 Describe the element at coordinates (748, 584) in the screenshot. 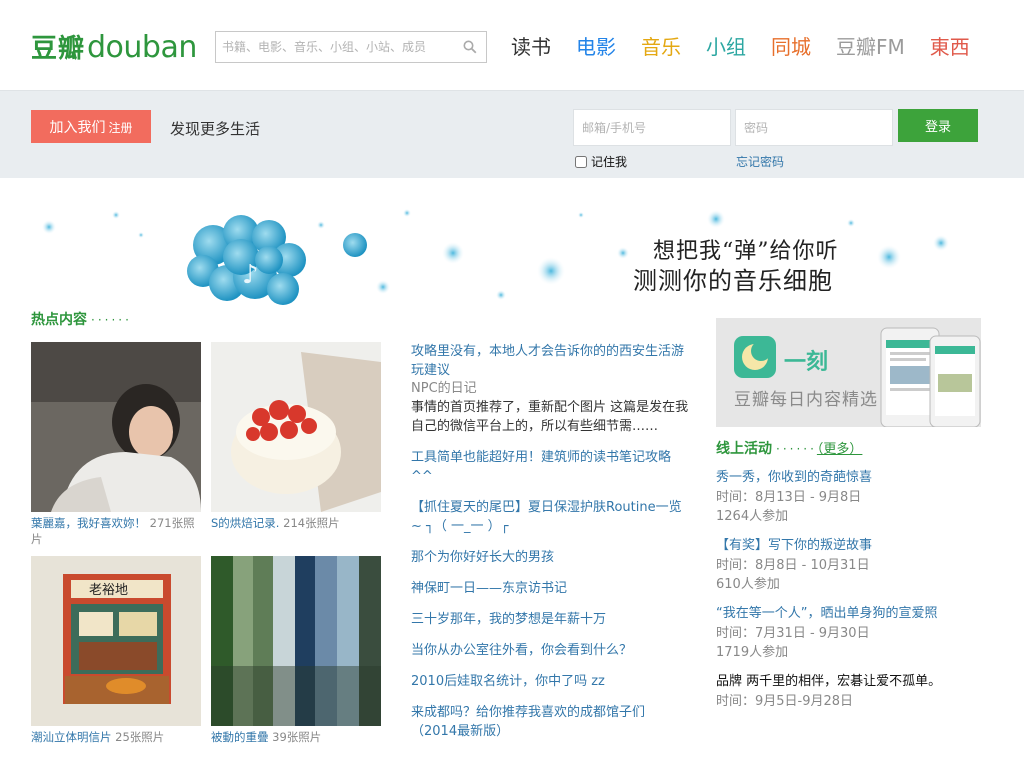

I see `activity-participants: 610人参加` at that location.